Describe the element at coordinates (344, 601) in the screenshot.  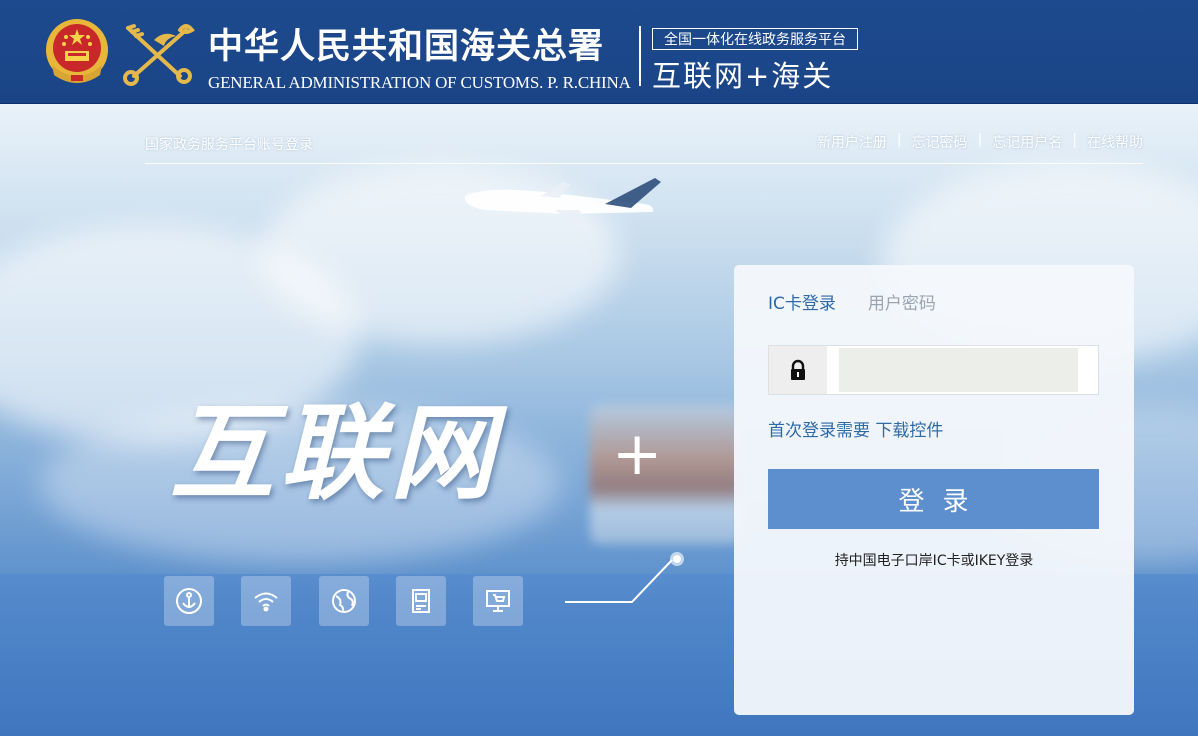
I see `globe-icon` at that location.